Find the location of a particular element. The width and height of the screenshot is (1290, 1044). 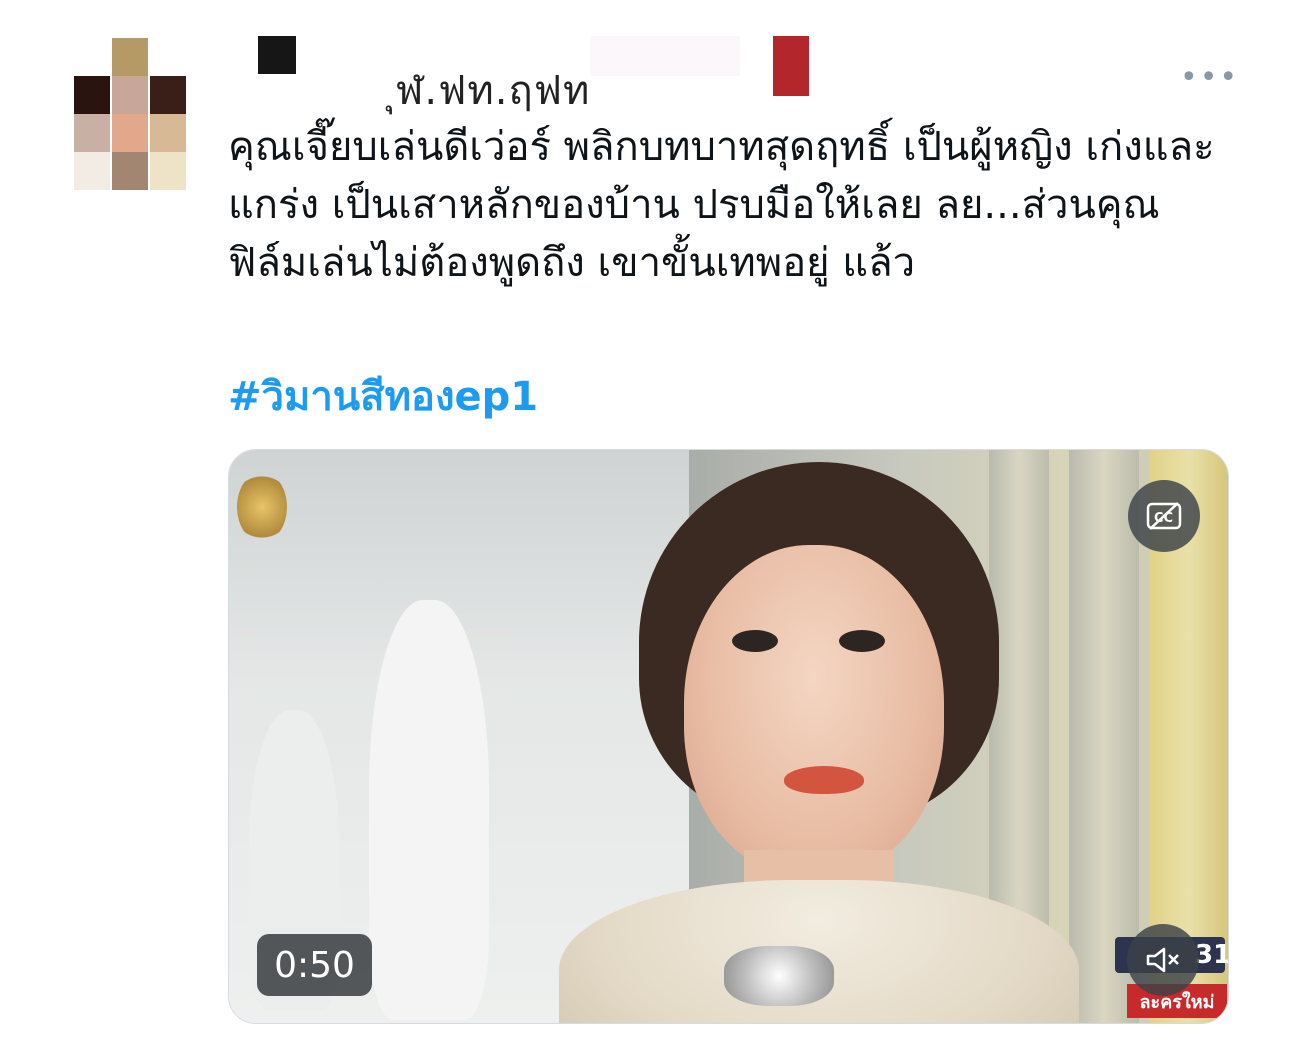

more-horizontal-icon: ••• is located at coordinates (1209, 77).